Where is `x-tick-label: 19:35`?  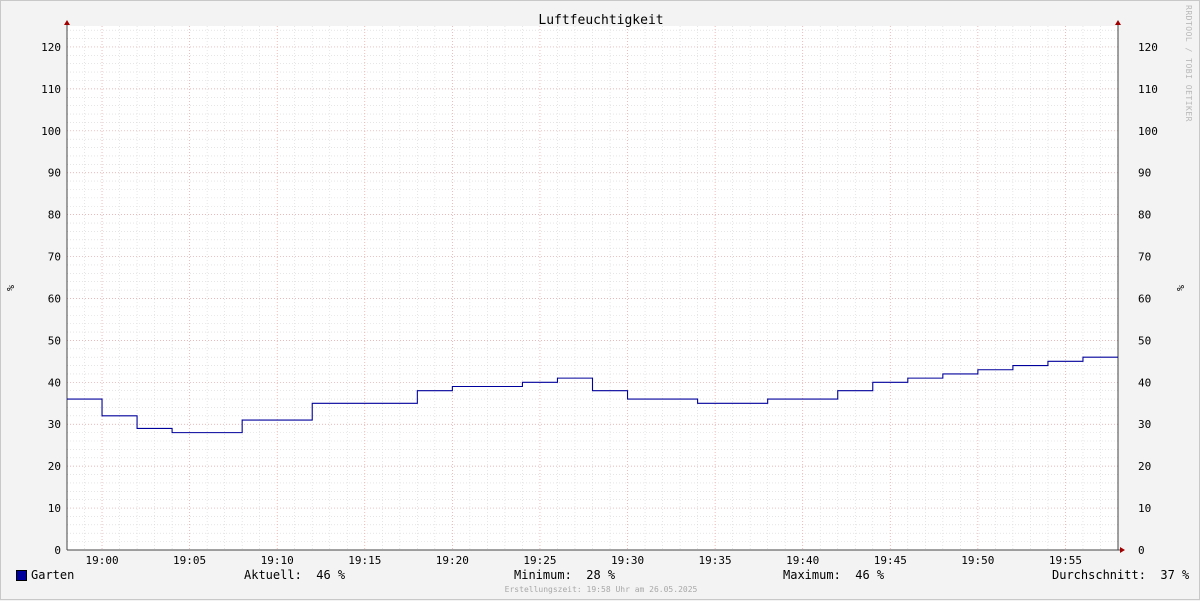 x-tick-label: 19:35 is located at coordinates (715, 560).